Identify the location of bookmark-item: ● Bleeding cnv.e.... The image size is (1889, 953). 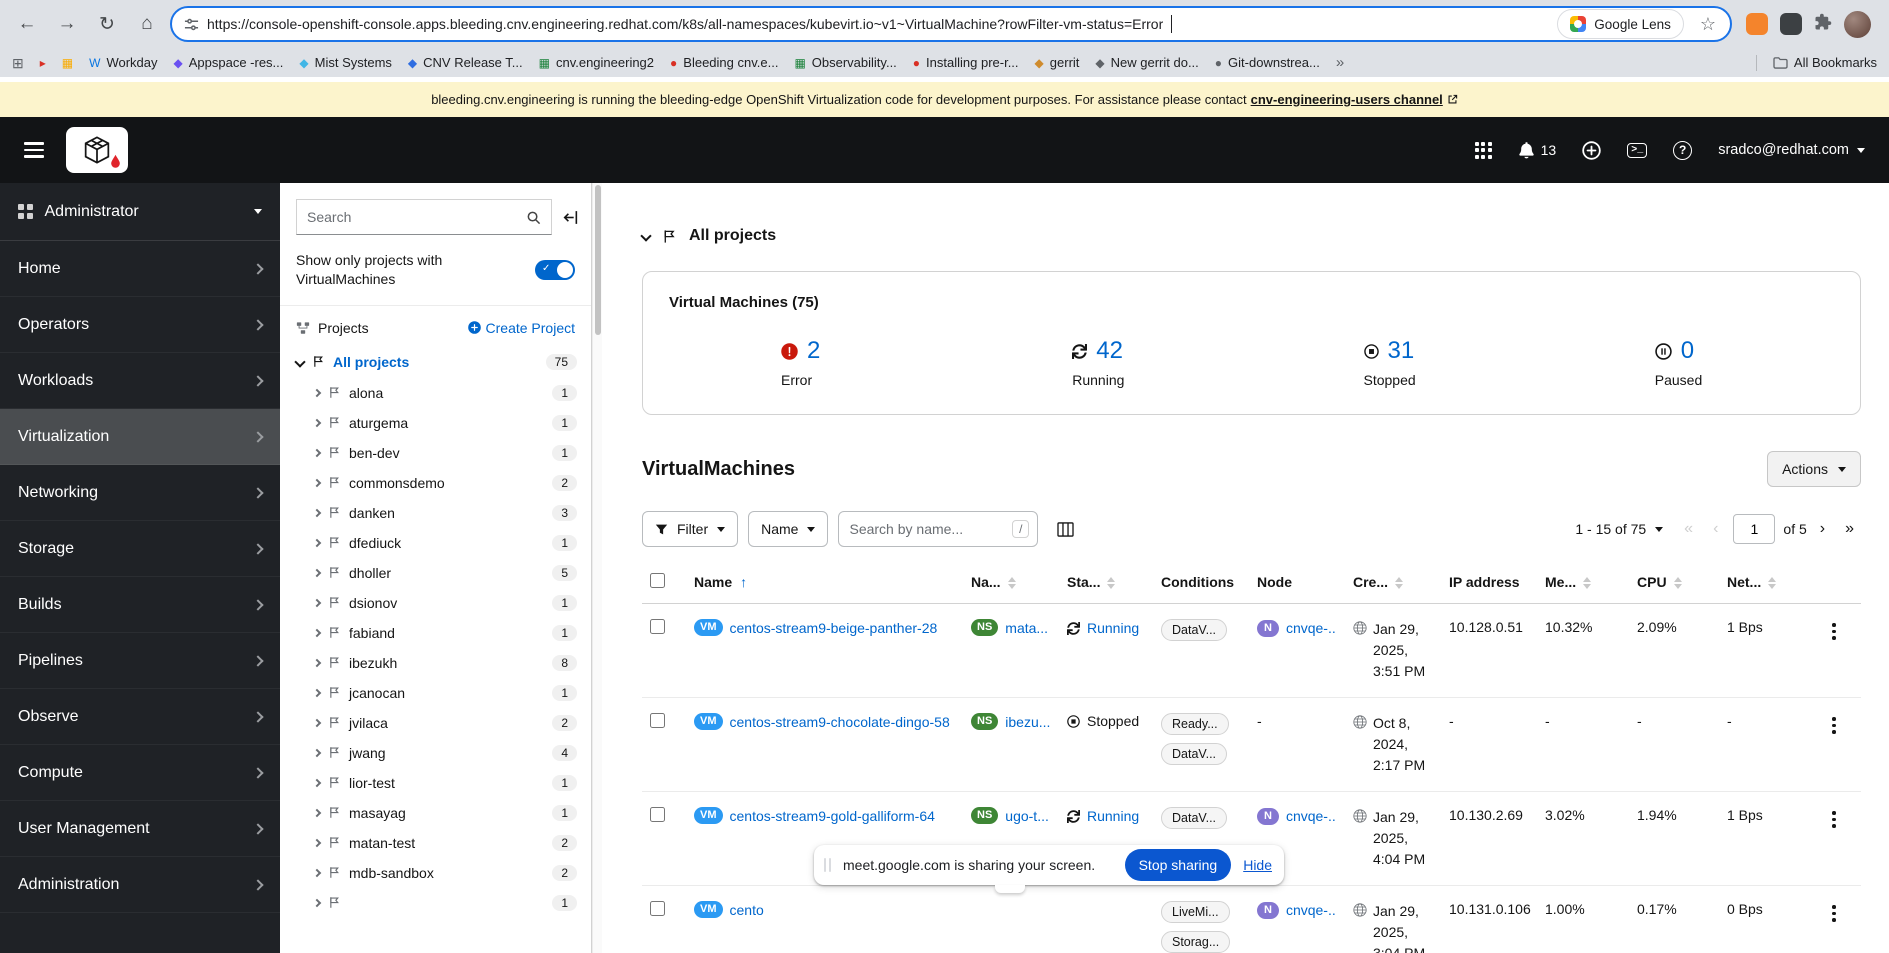
(724, 62).